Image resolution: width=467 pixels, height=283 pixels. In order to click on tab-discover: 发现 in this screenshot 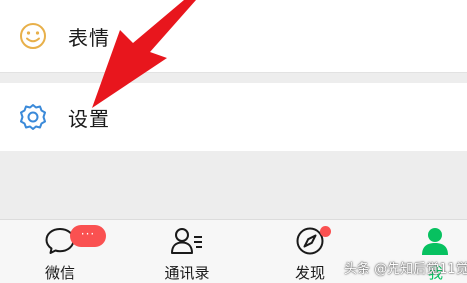, I will do `click(310, 251)`.